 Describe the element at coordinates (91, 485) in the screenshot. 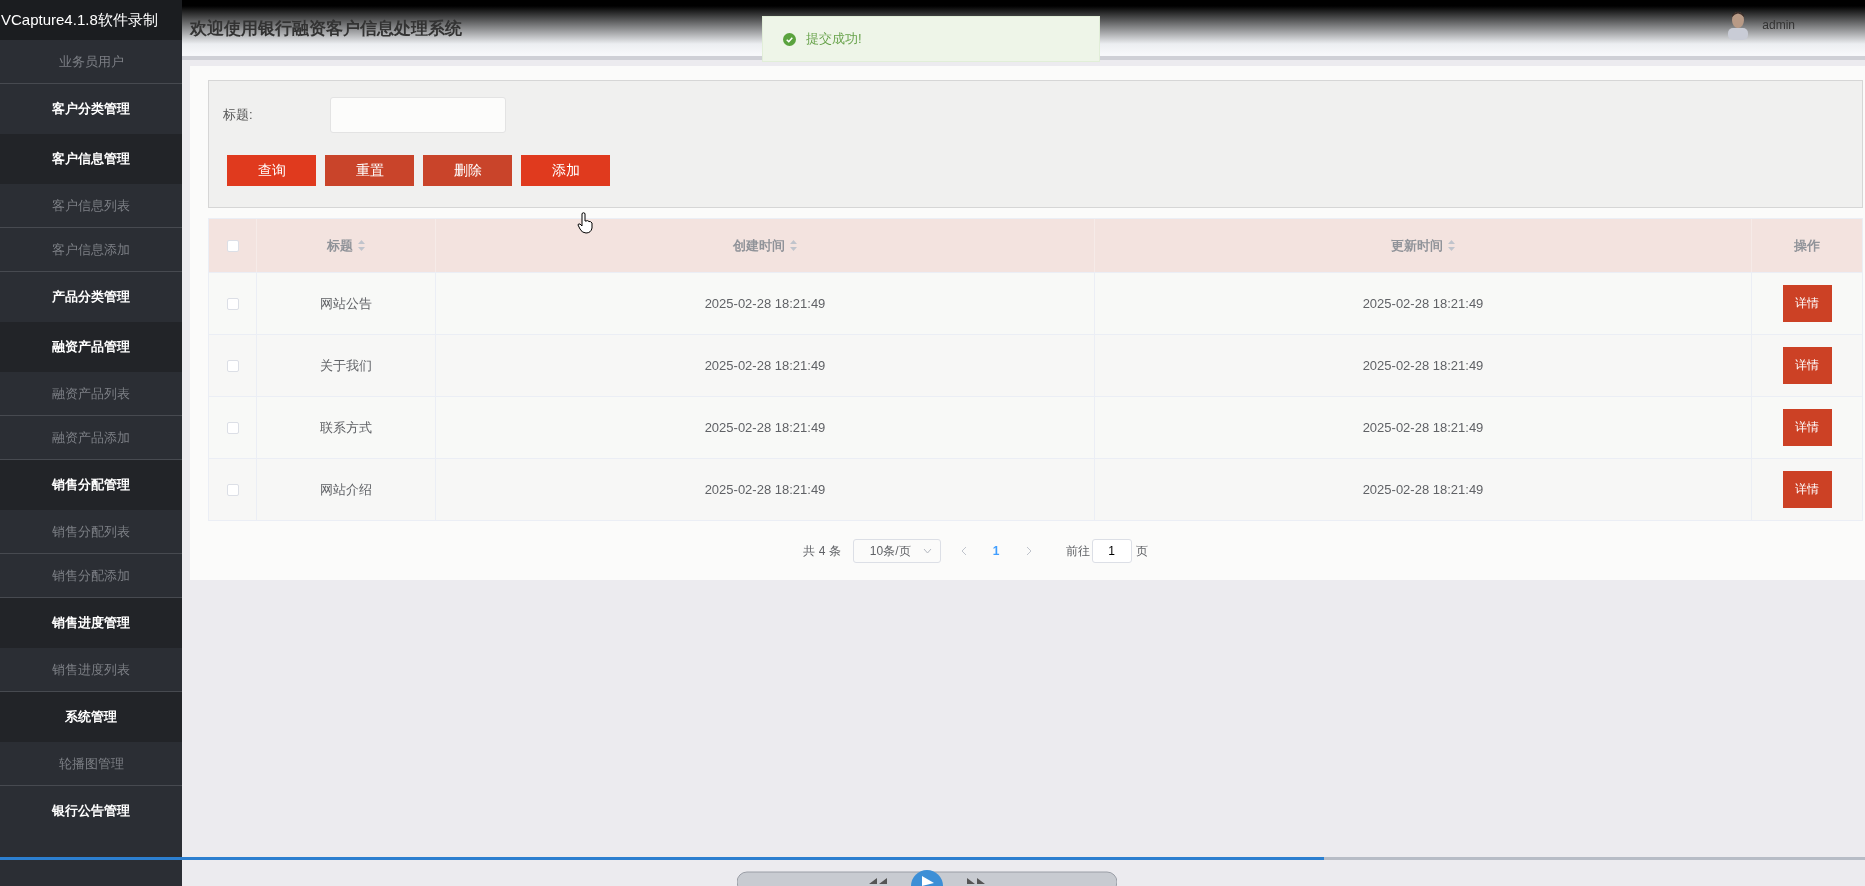

I see `sidebar-item: 销售分配管理` at that location.